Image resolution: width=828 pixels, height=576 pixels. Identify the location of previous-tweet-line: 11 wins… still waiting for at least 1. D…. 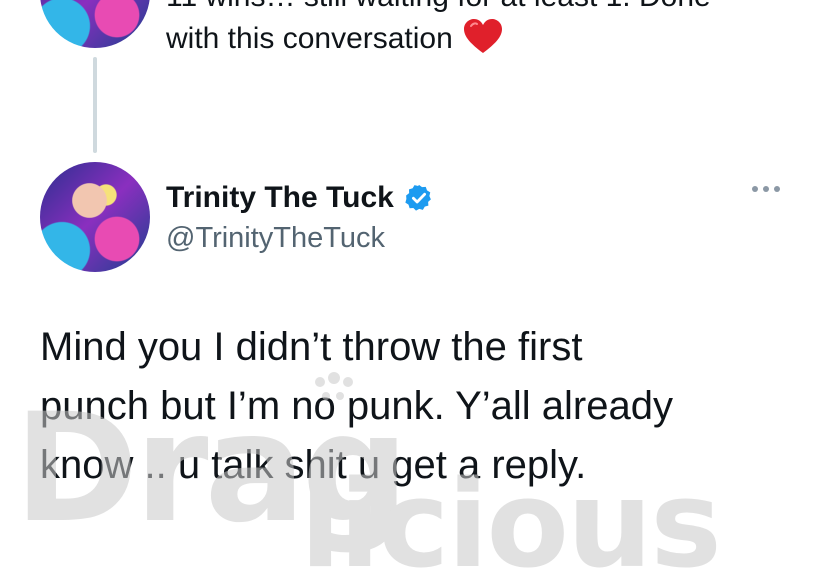
(486, 9).